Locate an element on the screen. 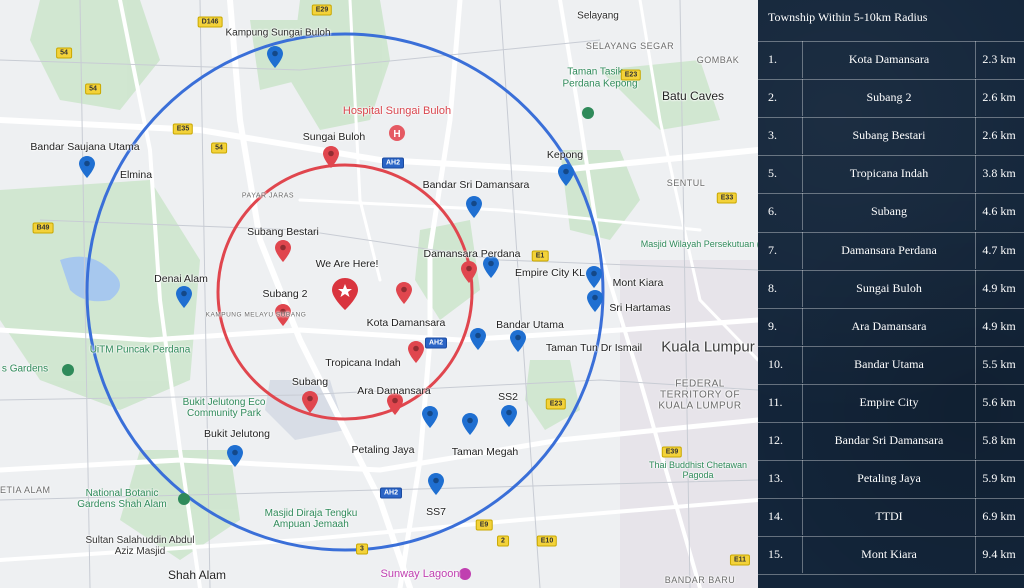  poi-label: Taman Tasik is located at coordinates (595, 72).